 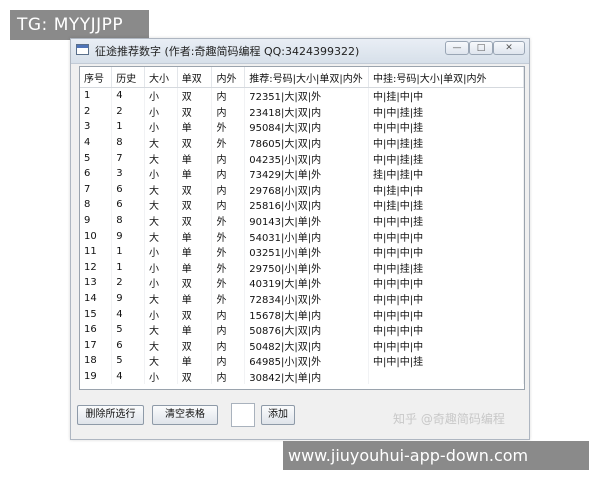 What do you see at coordinates (185, 415) in the screenshot?
I see `clear-table-button: 清空表格` at bounding box center [185, 415].